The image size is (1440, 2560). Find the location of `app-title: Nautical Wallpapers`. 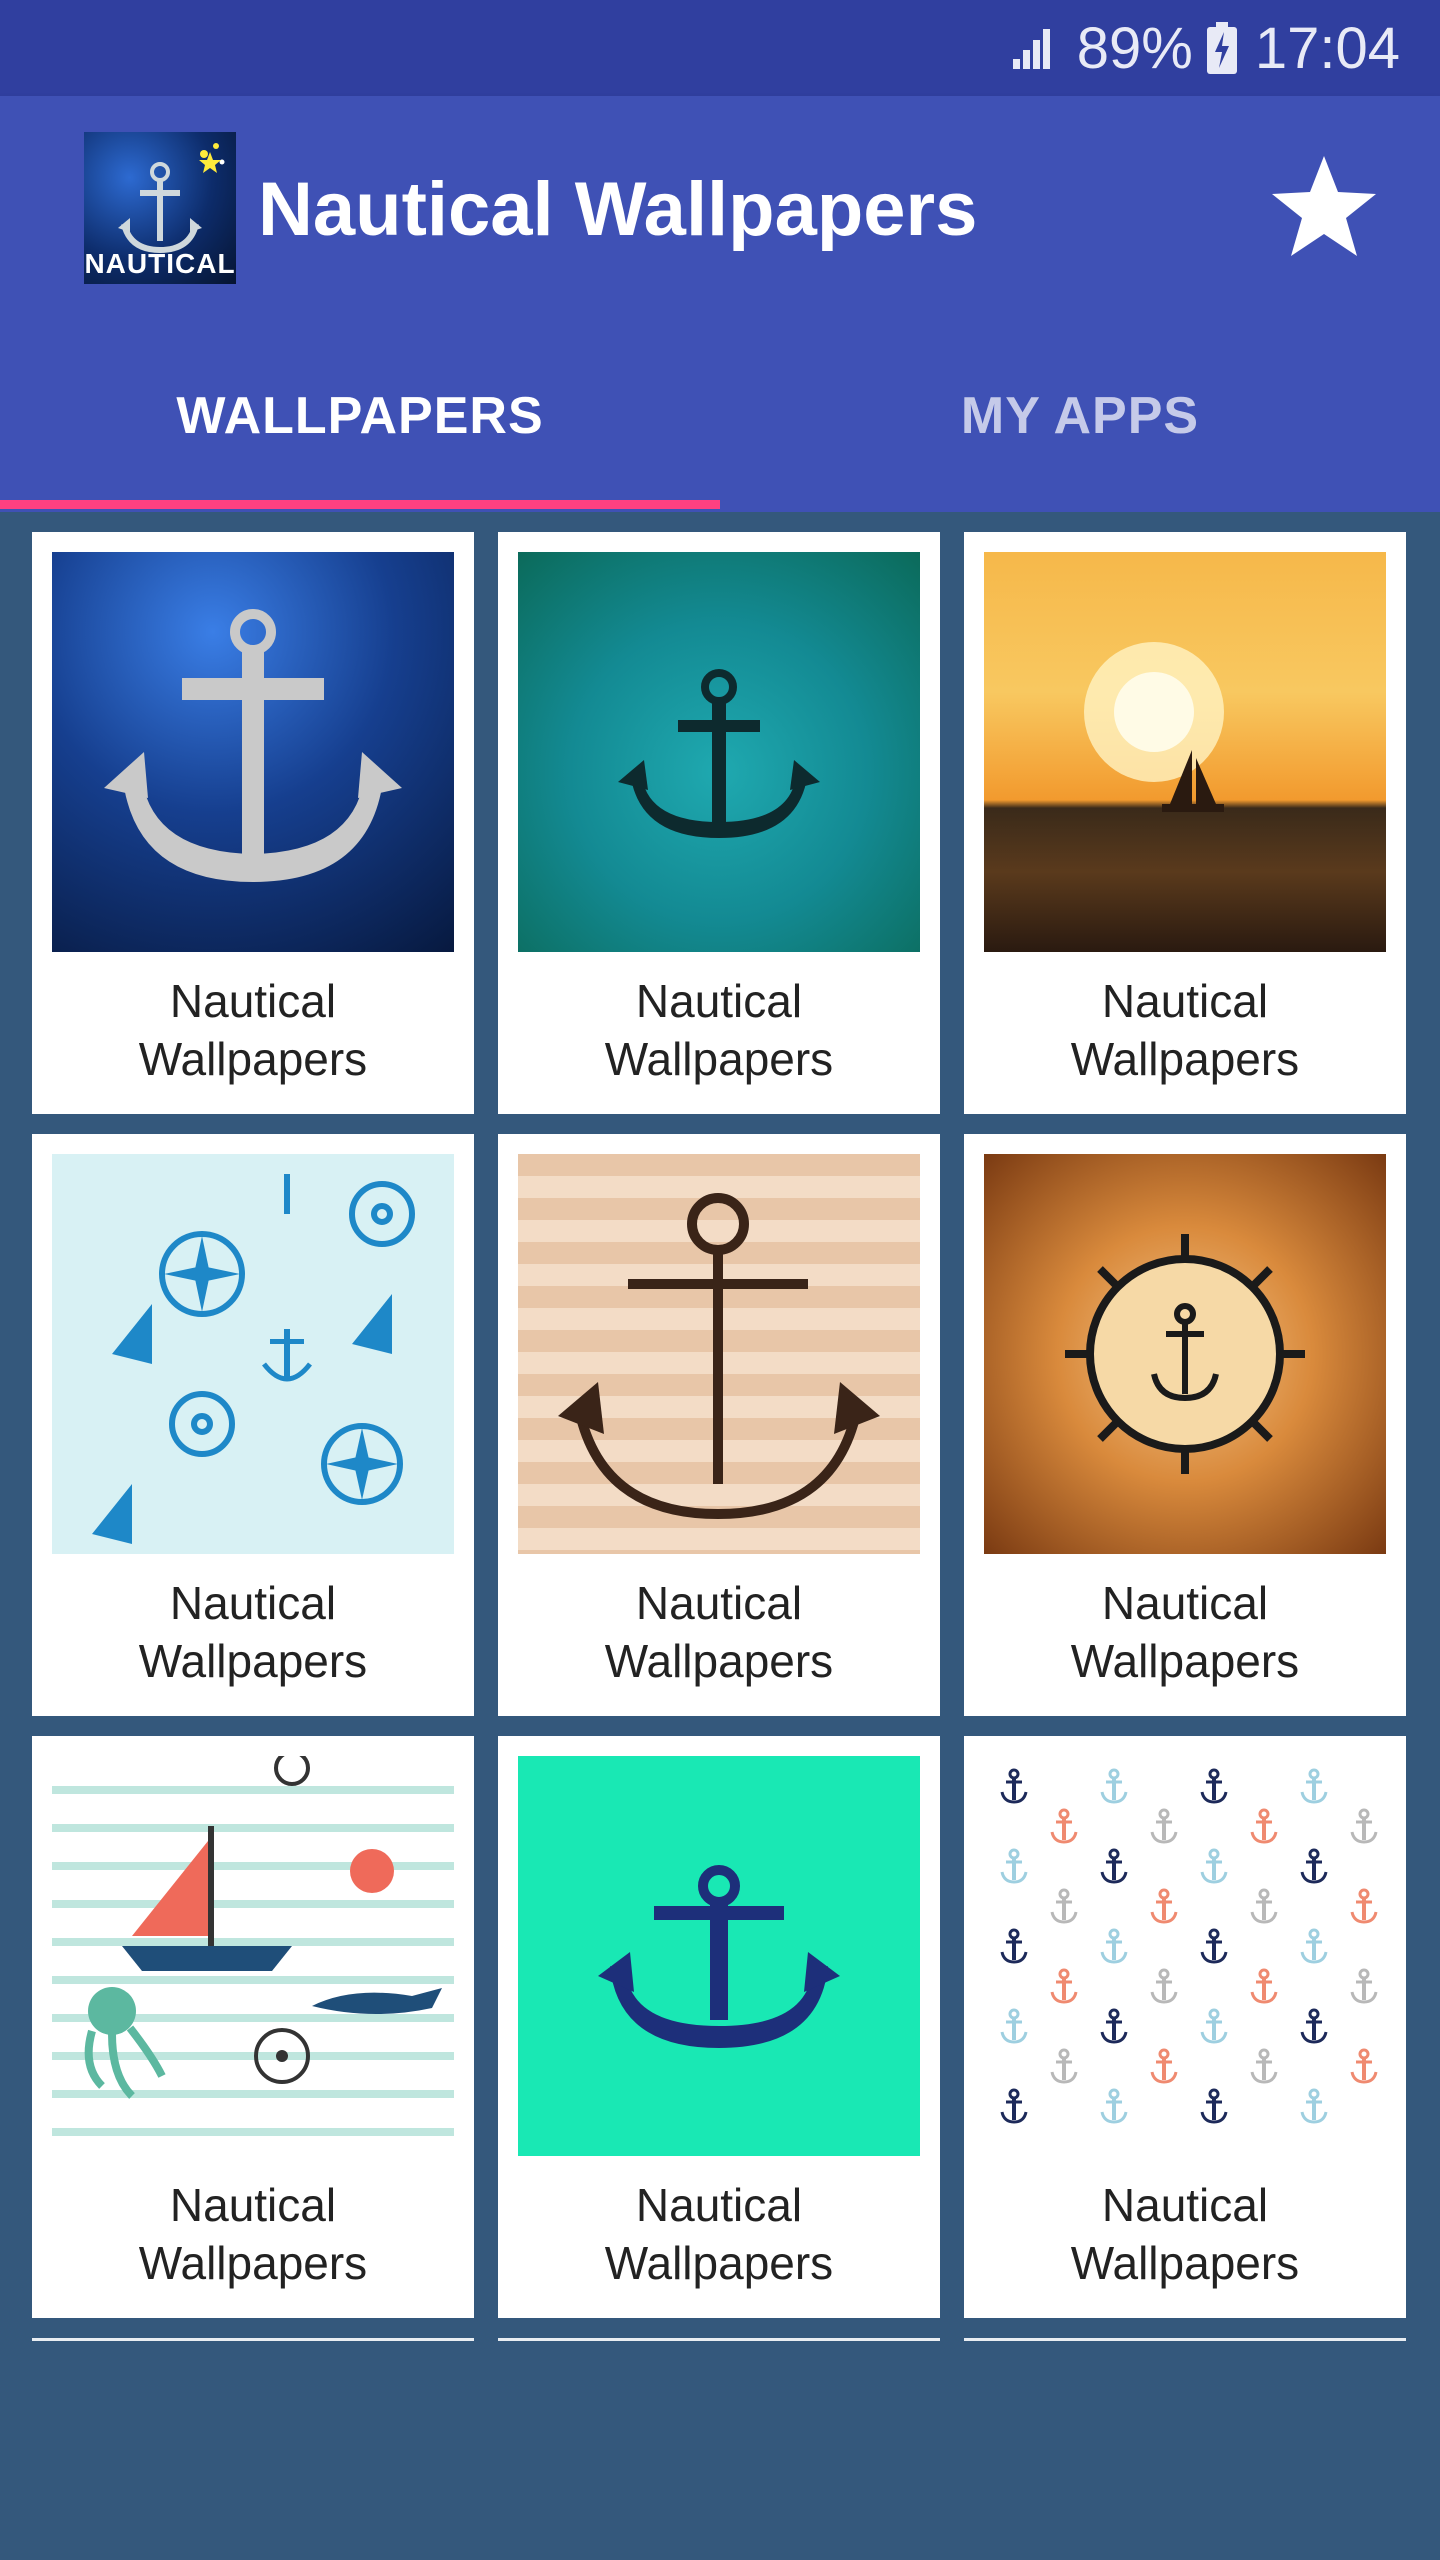

app-title: Nautical Wallpapers is located at coordinates (618, 209).